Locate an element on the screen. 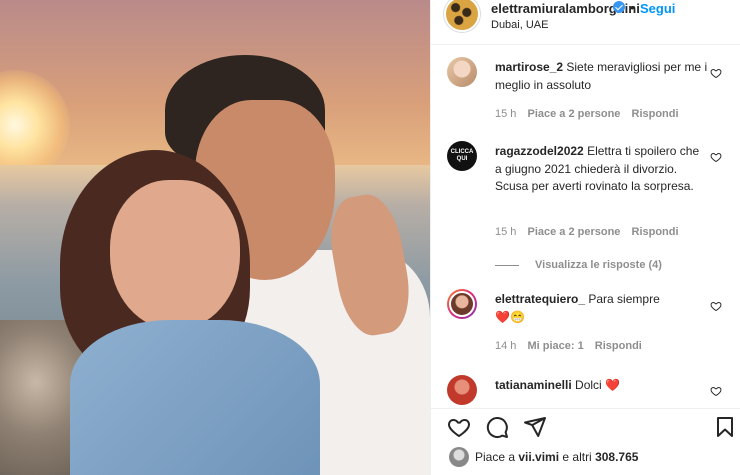 This screenshot has width=740, height=475. comment-body: elettratequiero_ Para siempre ❤️😁 is located at coordinates (602, 308).